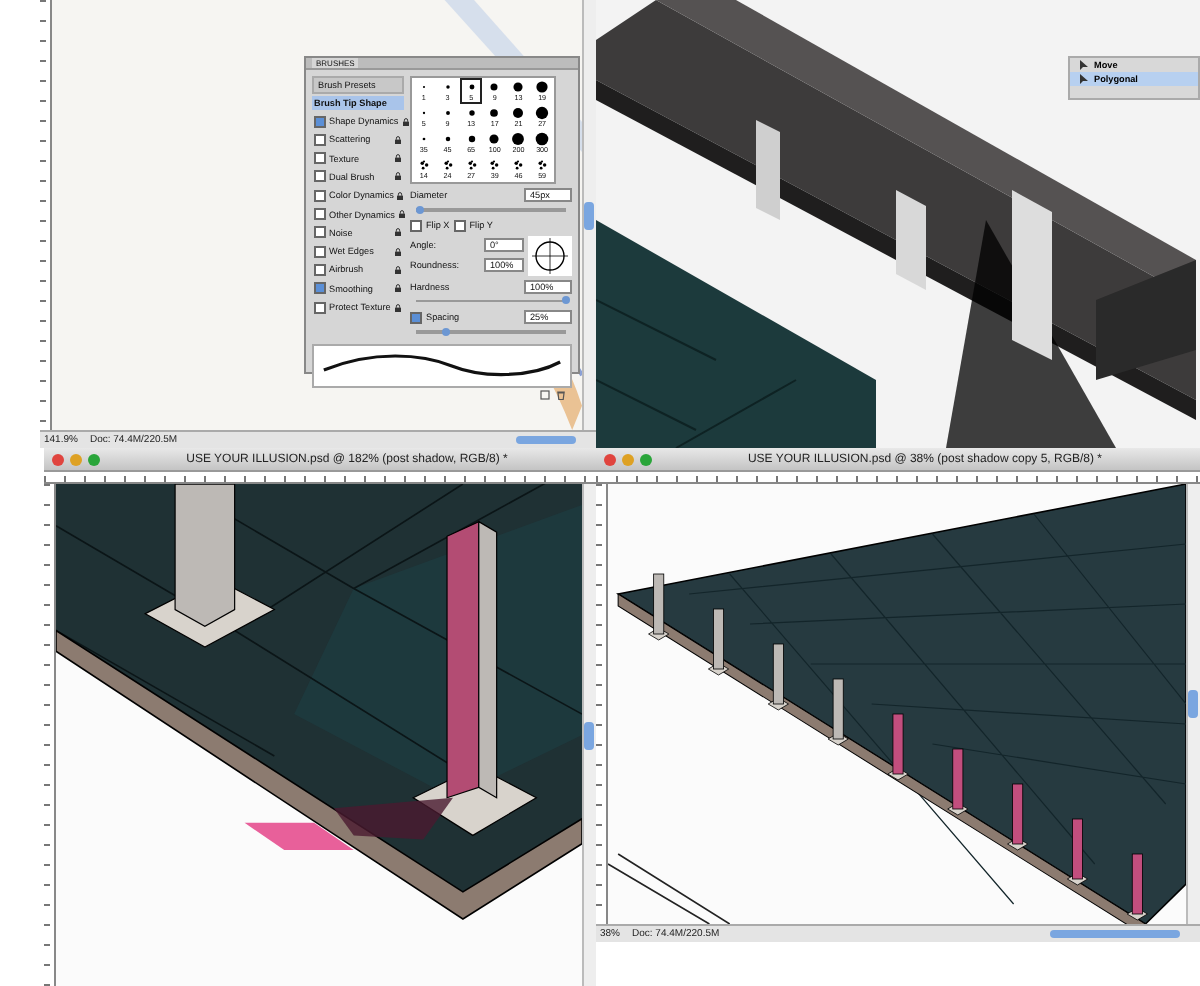  I want to click on trash-icon, so click(561, 394).